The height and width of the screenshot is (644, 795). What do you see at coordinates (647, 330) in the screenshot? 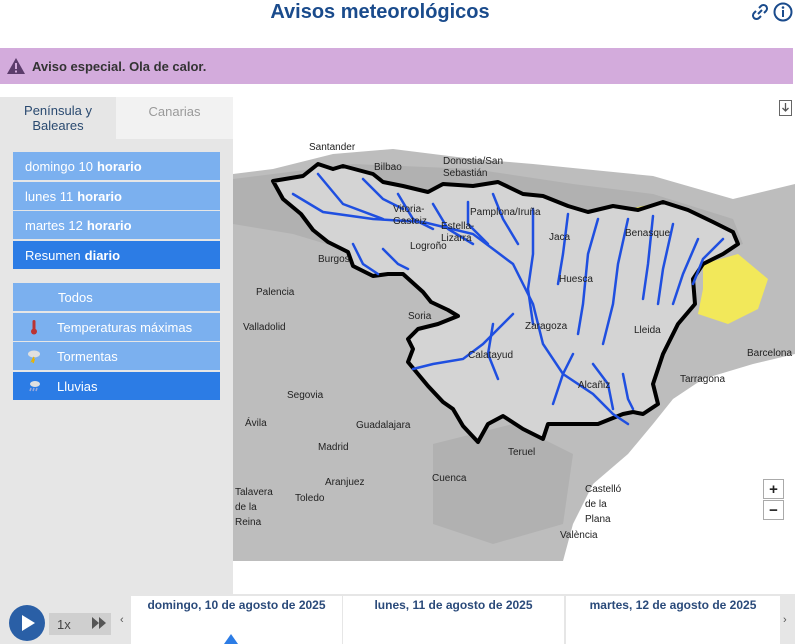
I see `city-label: Lleida` at bounding box center [647, 330].